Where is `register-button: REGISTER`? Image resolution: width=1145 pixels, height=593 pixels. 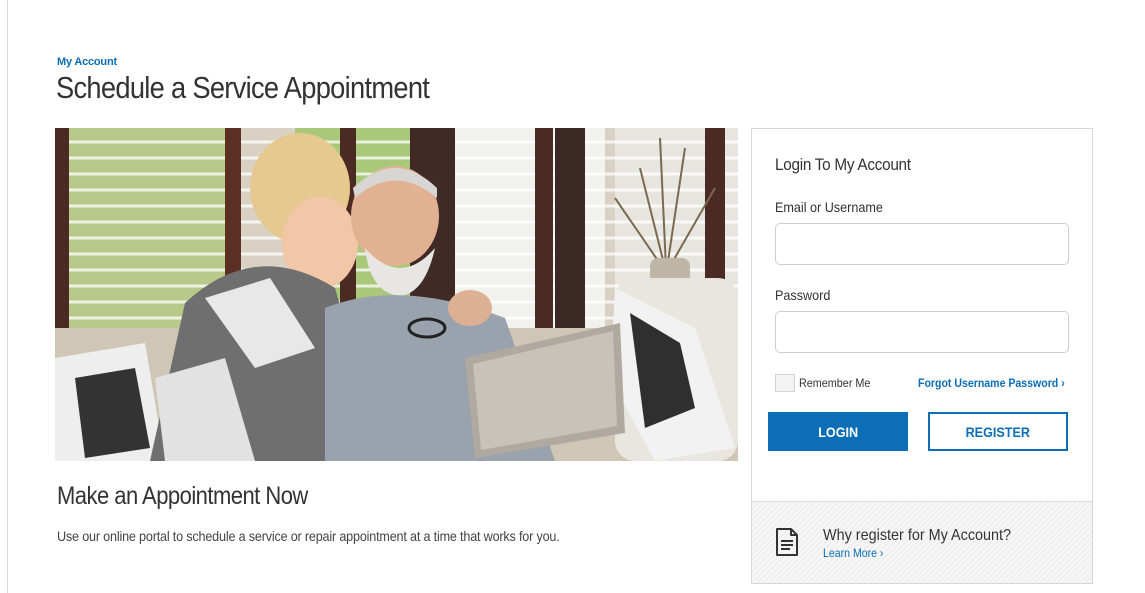
register-button: REGISTER is located at coordinates (998, 431).